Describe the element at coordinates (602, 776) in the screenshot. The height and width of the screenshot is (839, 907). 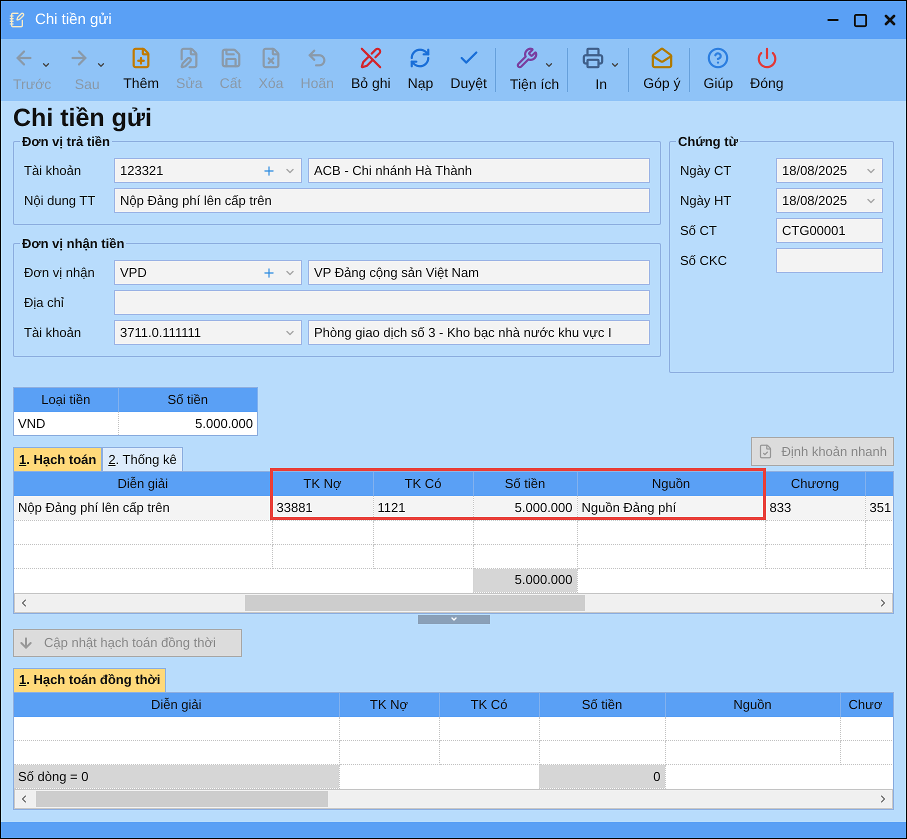
I see `total-cell: 0` at that location.